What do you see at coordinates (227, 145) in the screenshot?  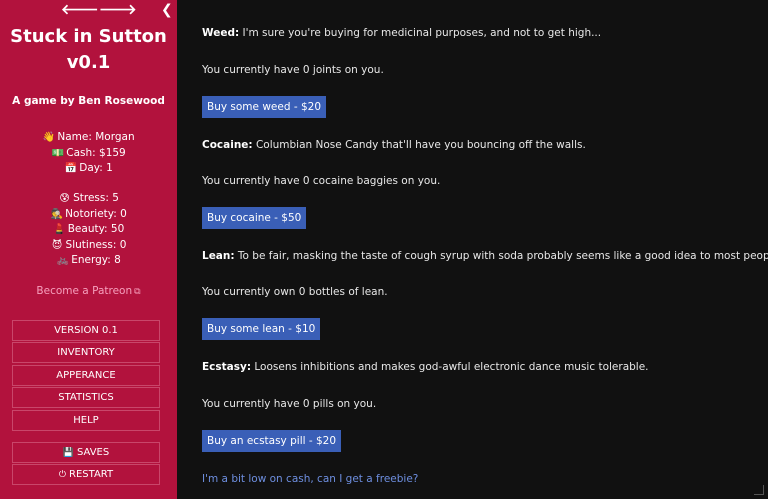 I see `cocaine-heading: Cocaine:` at bounding box center [227, 145].